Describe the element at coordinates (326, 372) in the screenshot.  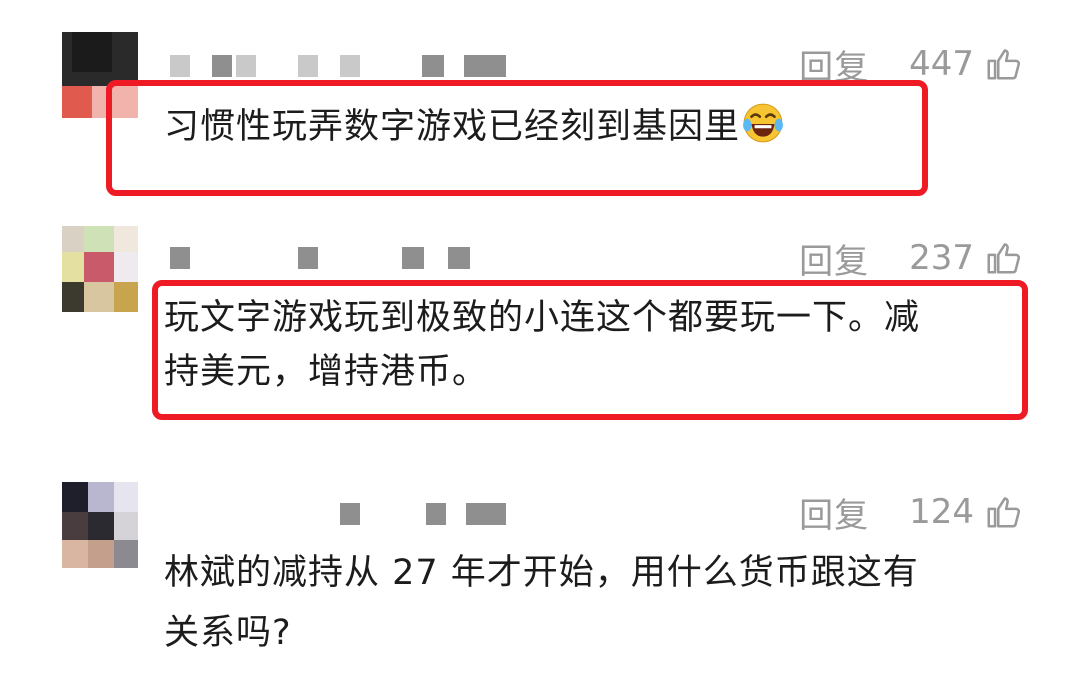
I see `comment-text-line: 持美元，增持港币。` at that location.